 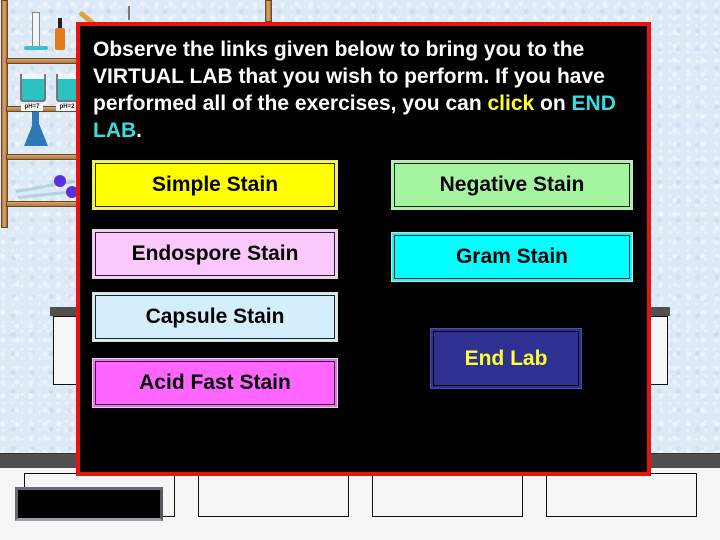 What do you see at coordinates (36, 131) in the screenshot?
I see `funnel-flask-icon` at bounding box center [36, 131].